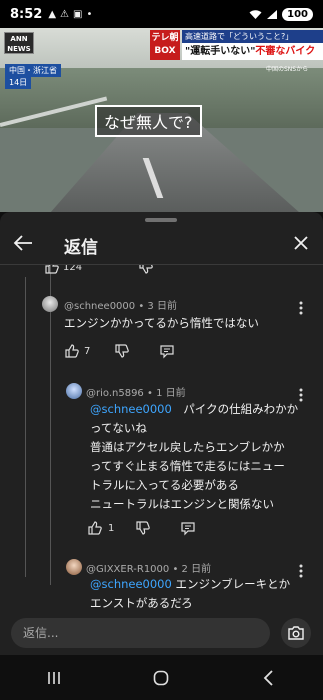  Describe the element at coordinates (140, 633) in the screenshot. I see `reply-input` at that location.